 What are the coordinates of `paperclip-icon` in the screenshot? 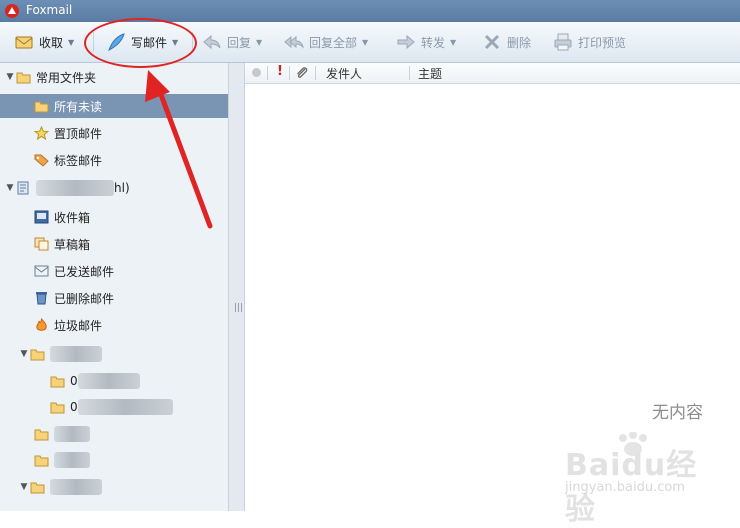 It's located at (302, 73).